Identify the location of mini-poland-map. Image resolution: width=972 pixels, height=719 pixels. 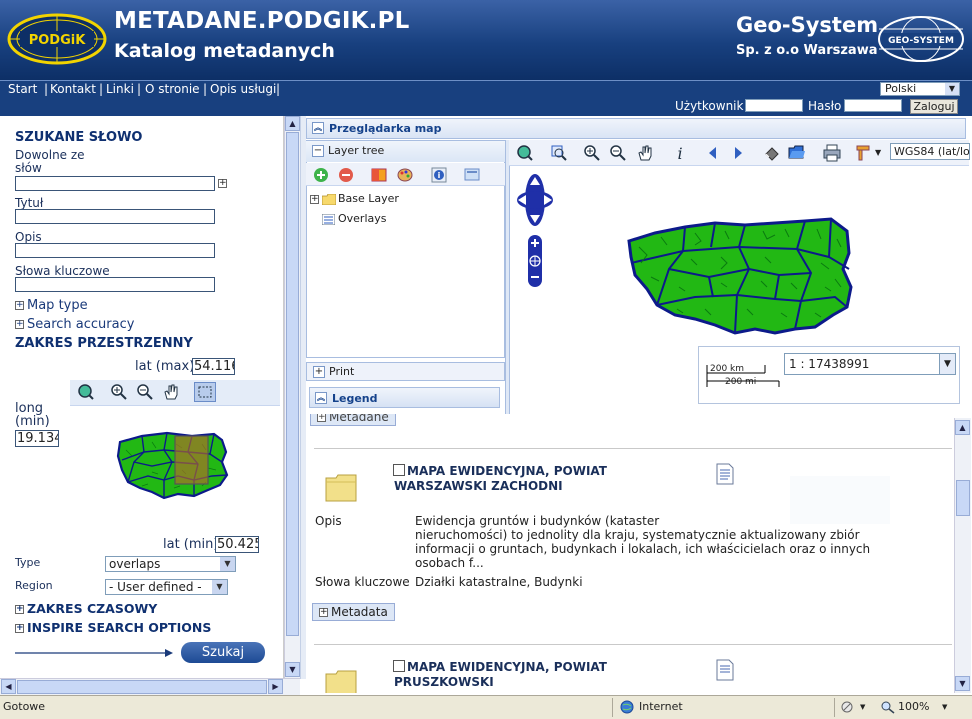
(171, 465).